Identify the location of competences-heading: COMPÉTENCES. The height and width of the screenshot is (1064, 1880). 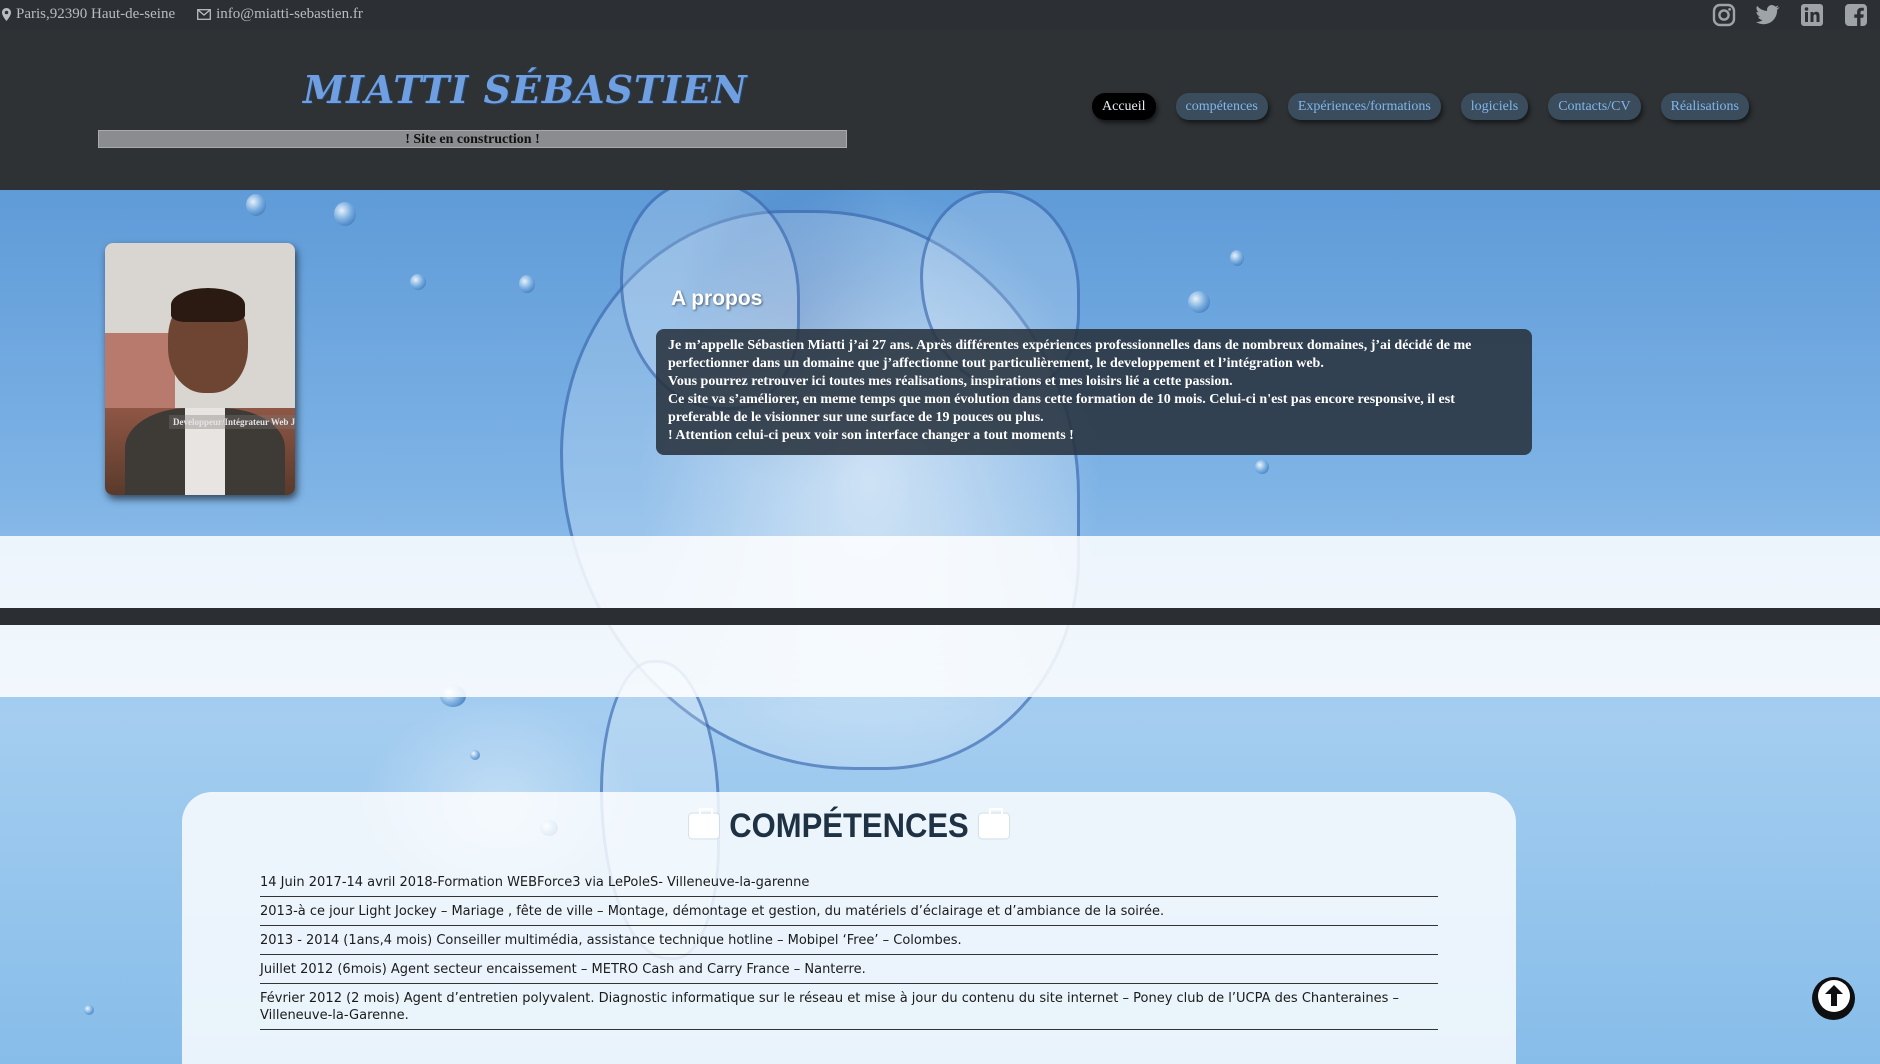
(849, 826).